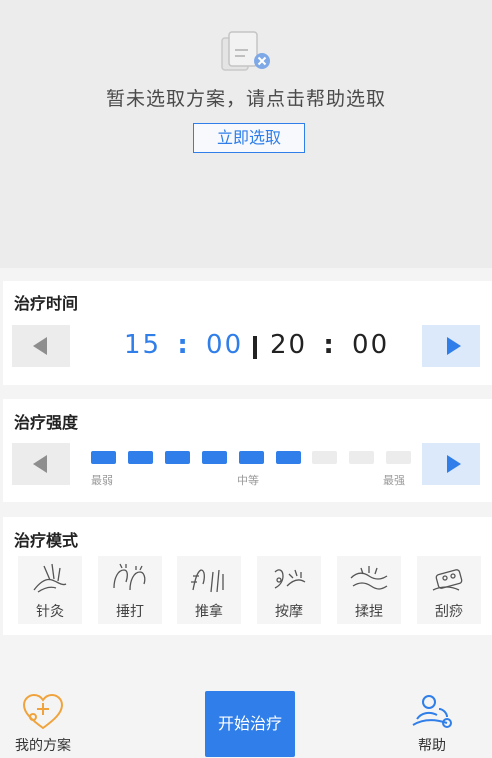  What do you see at coordinates (129, 577) in the screenshot?
I see `pounding-icon` at bounding box center [129, 577].